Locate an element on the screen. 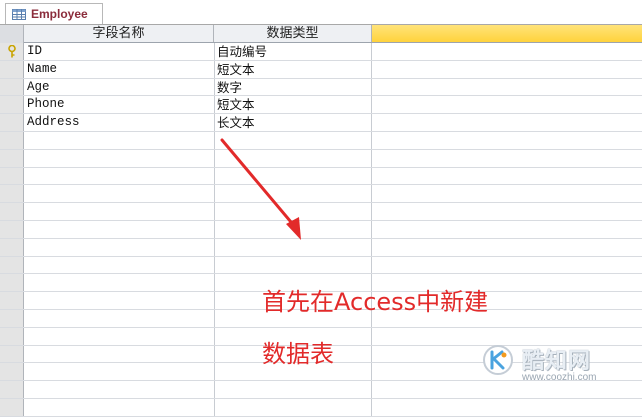 This screenshot has width=642, height=417. watermark-logo-icon is located at coordinates (498, 360).